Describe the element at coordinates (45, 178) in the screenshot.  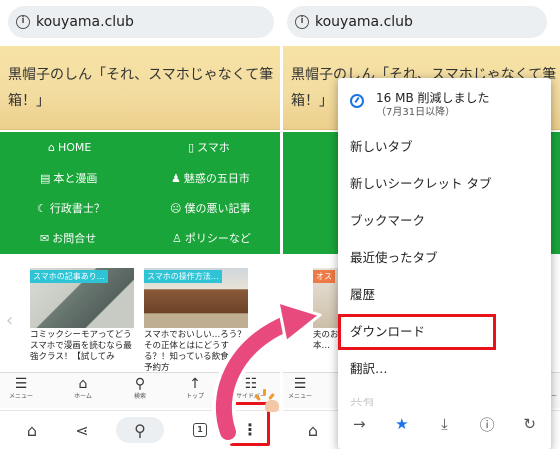
I see `document-icon: ▤` at that location.